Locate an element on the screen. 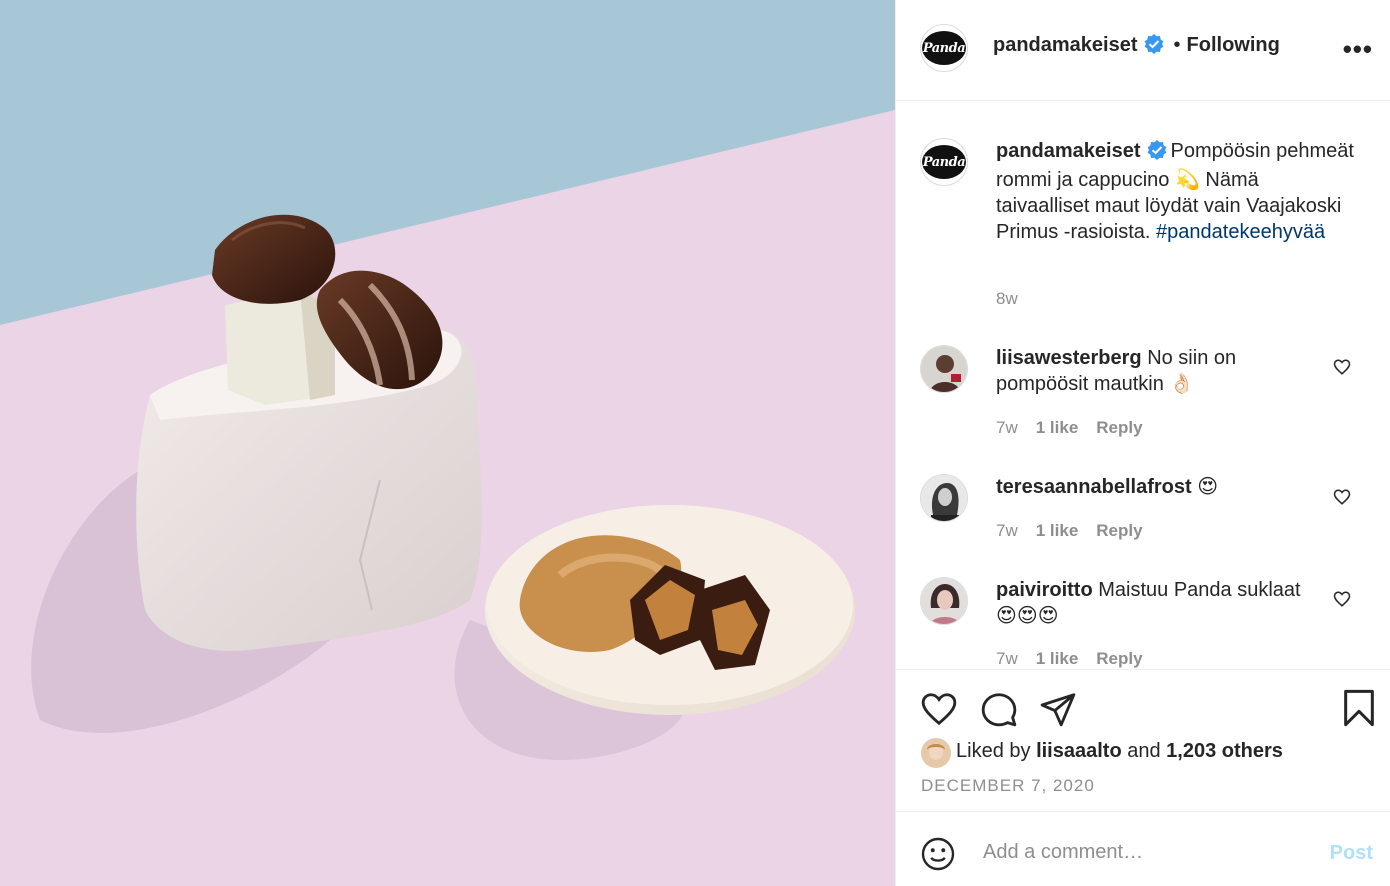  comment-username: liisawesterberg is located at coordinates (1069, 358).